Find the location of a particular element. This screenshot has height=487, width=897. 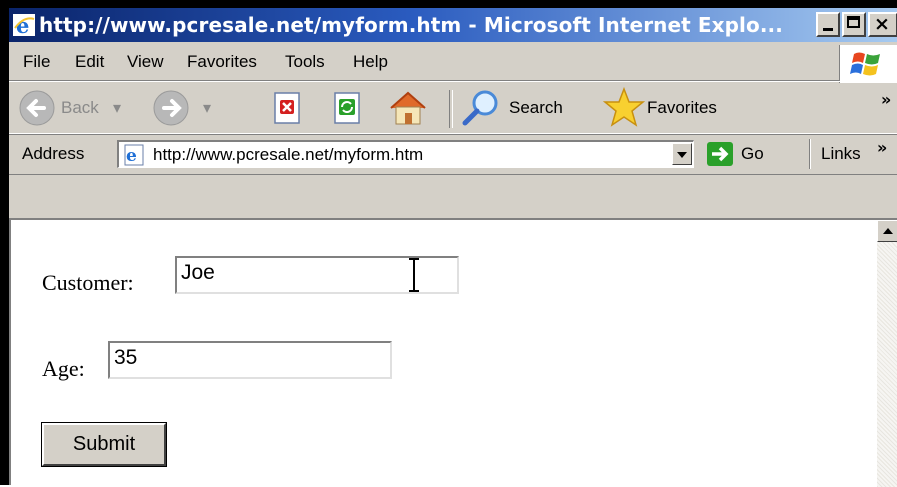

back-dropdown-icon: ▾ is located at coordinates (117, 107).